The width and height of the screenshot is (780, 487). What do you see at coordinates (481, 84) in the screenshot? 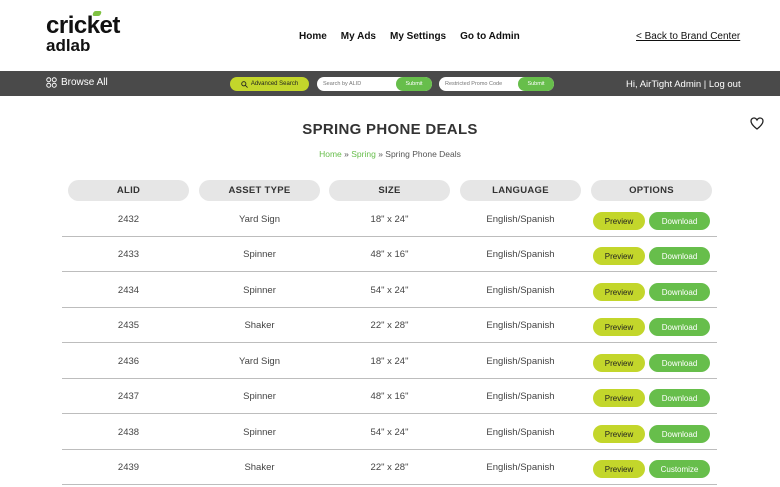
I see `promo-code-input` at bounding box center [481, 84].